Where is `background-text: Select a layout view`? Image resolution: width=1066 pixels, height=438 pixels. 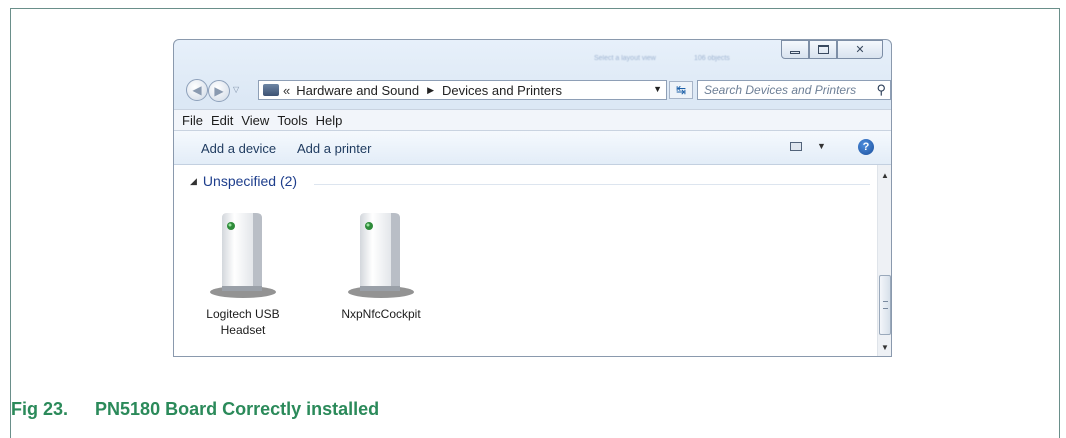 background-text: Select a layout view is located at coordinates (625, 58).